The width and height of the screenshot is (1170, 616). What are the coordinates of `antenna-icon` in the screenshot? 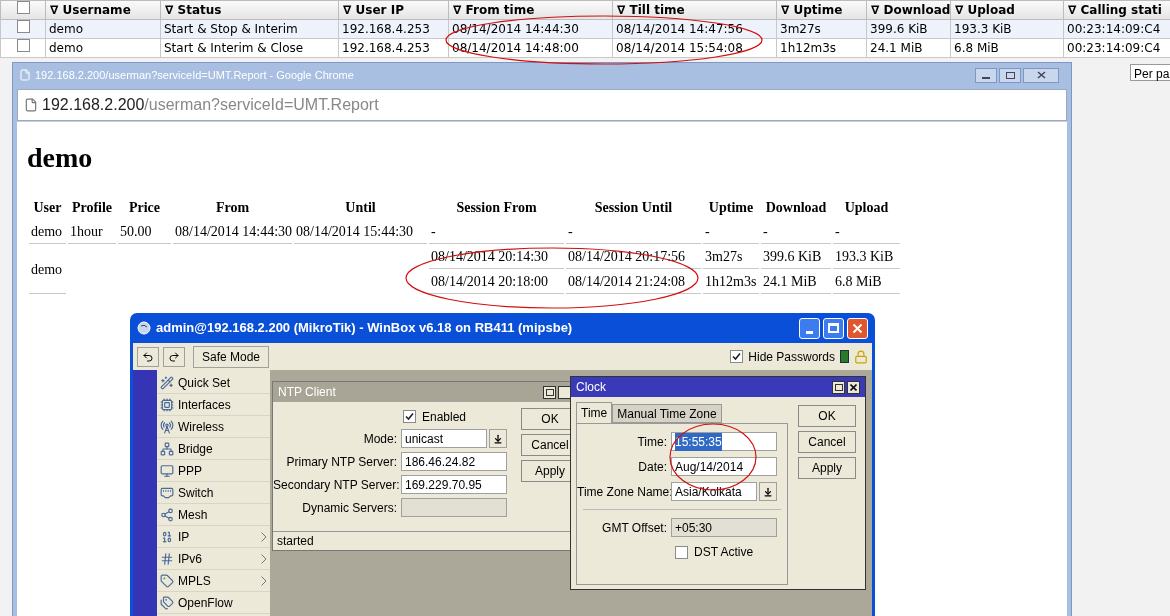 It's located at (167, 426).